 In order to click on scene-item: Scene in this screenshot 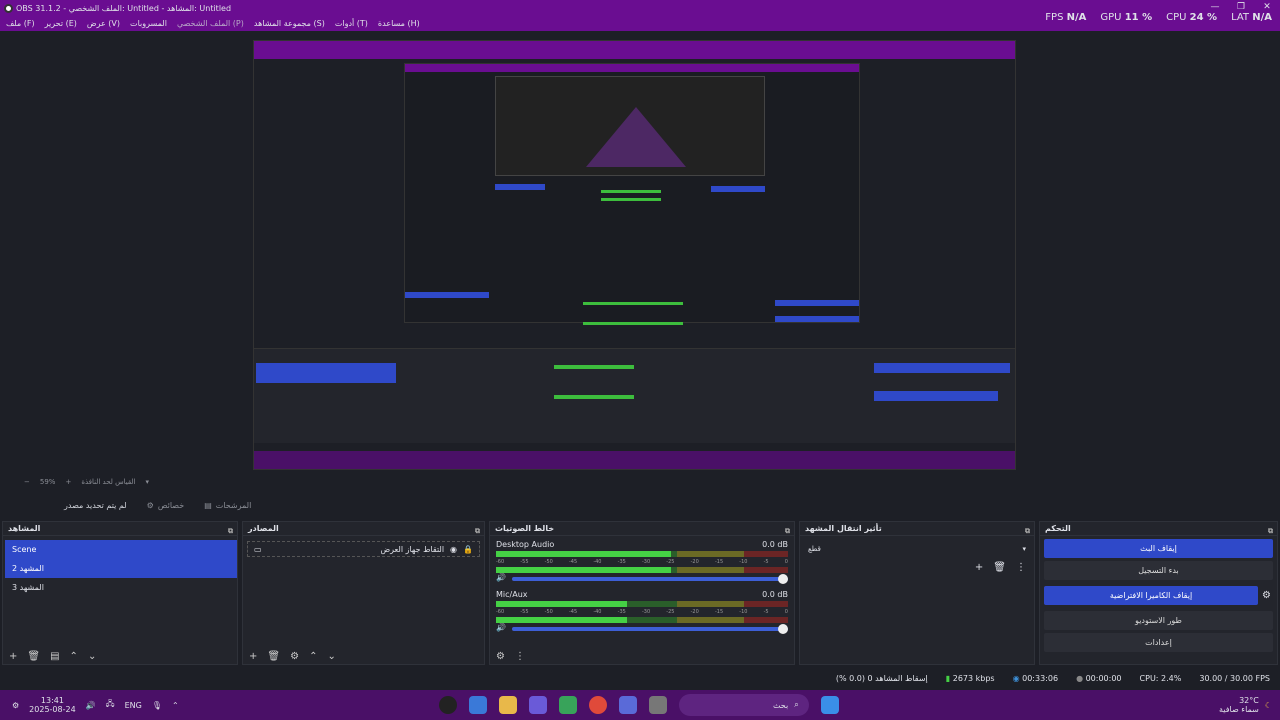, I will do `click(121, 549)`.